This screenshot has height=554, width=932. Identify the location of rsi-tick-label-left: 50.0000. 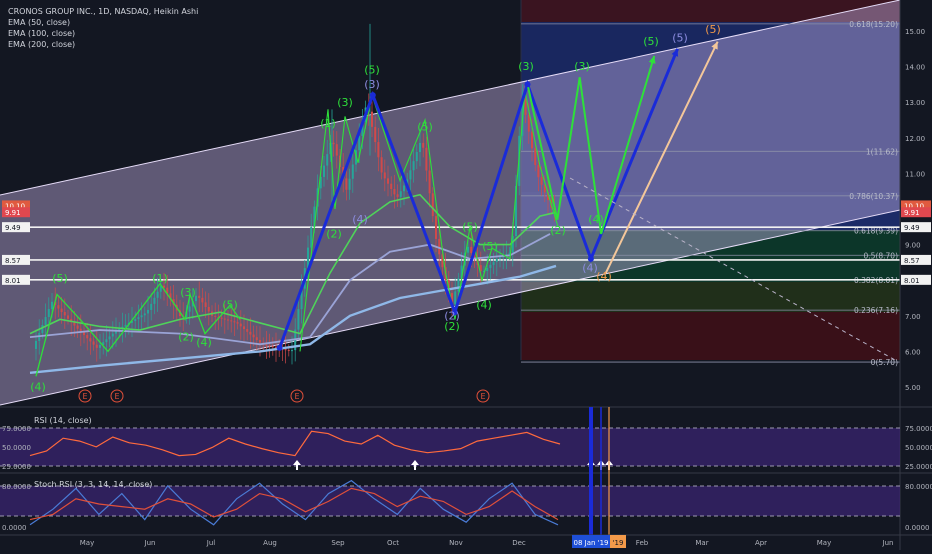
(16, 448).